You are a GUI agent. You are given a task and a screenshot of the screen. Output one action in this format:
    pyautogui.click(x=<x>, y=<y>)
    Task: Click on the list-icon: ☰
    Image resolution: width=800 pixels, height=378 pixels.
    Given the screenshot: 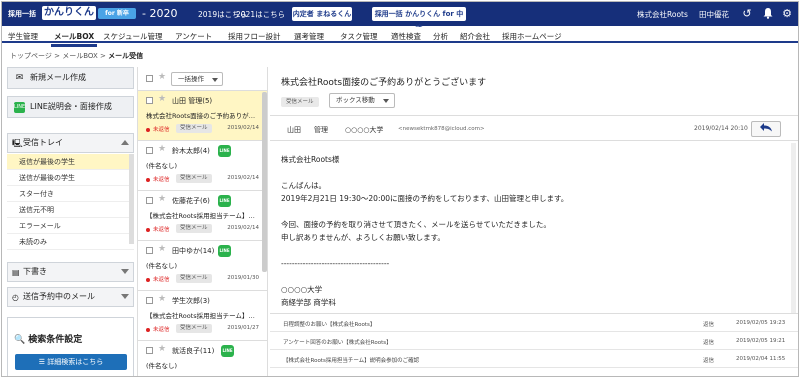 What is the action you would take?
    pyautogui.click(x=43, y=362)
    